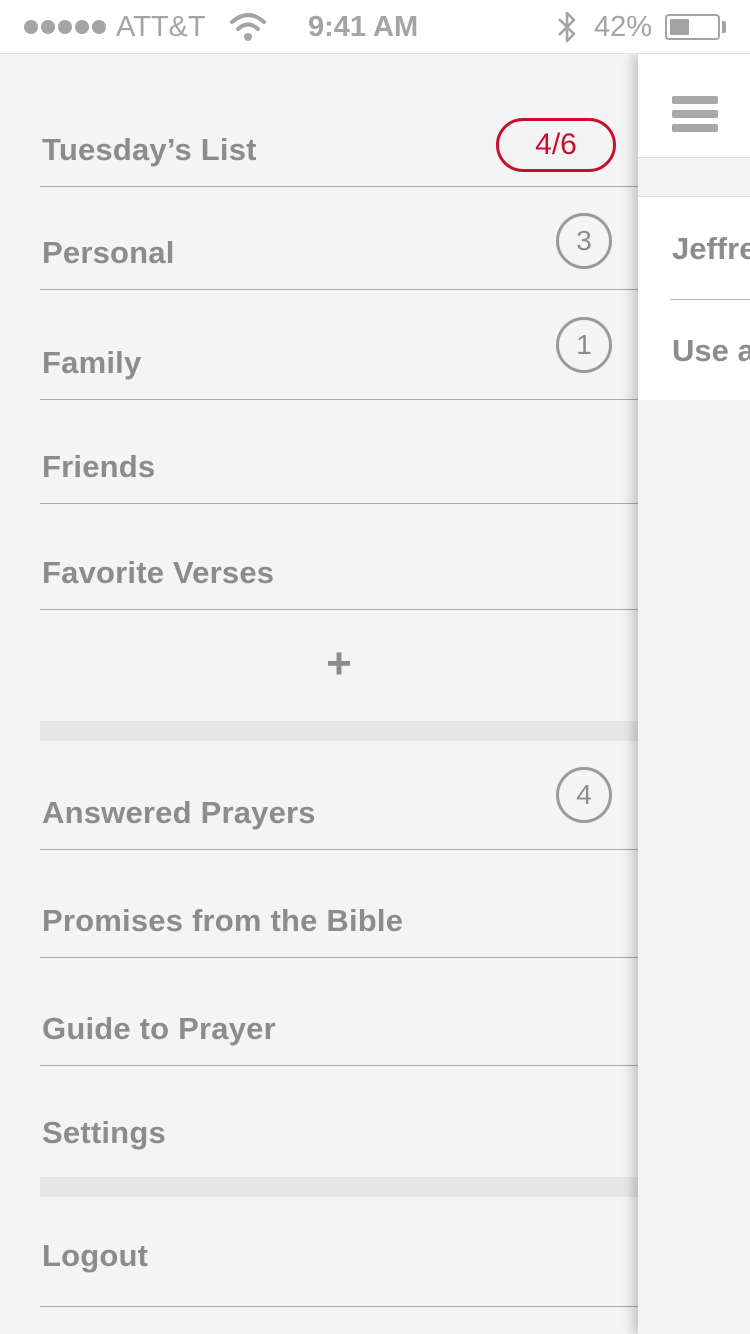  Describe the element at coordinates (692, 27) in the screenshot. I see `battery-icon` at that location.